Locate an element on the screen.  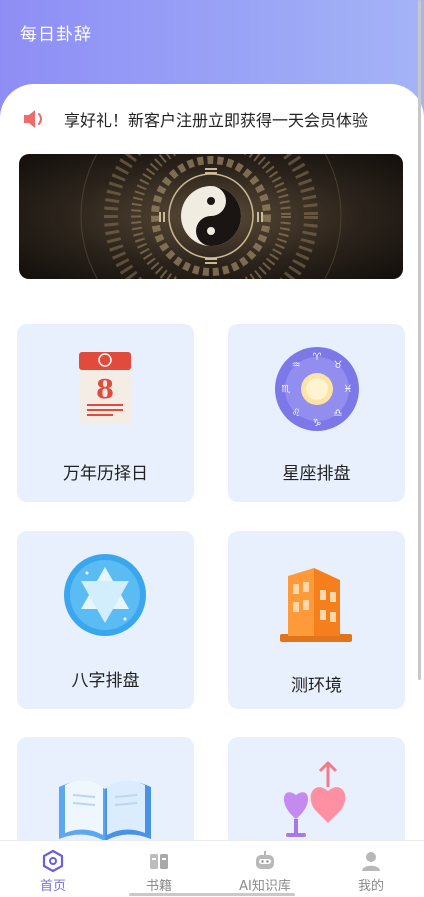
zodiac-wheel-icon: ♈ ♉ ♓ ♎ ♑ ♌ ♏ ♒ is located at coordinates (317, 389).